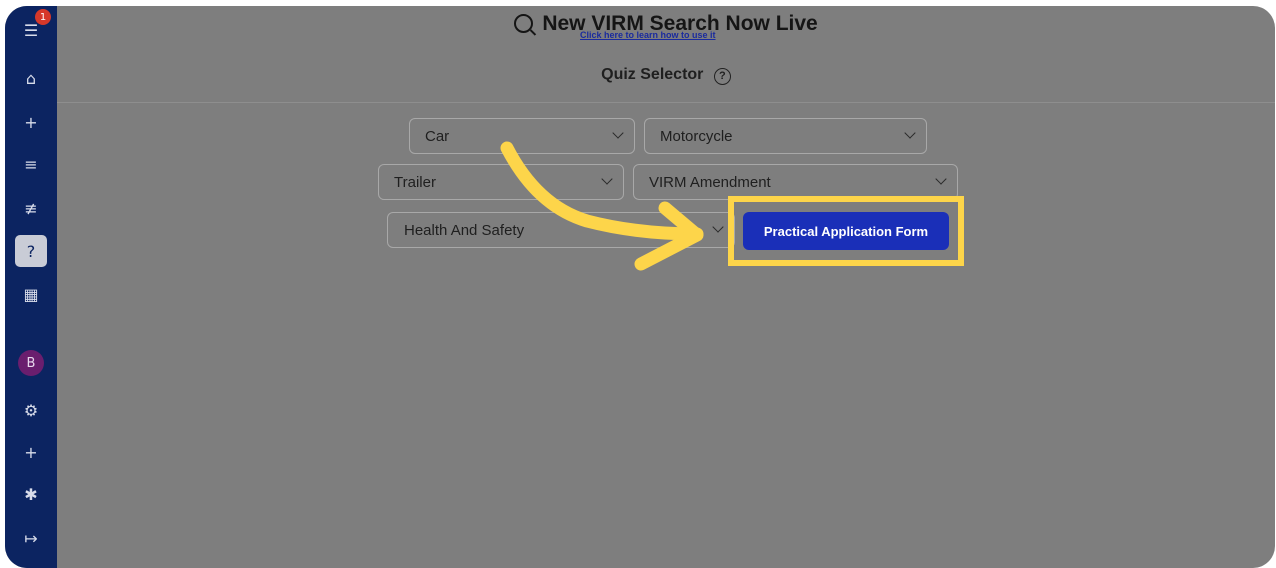  I want to click on home-icon: ⌂, so click(31, 78).